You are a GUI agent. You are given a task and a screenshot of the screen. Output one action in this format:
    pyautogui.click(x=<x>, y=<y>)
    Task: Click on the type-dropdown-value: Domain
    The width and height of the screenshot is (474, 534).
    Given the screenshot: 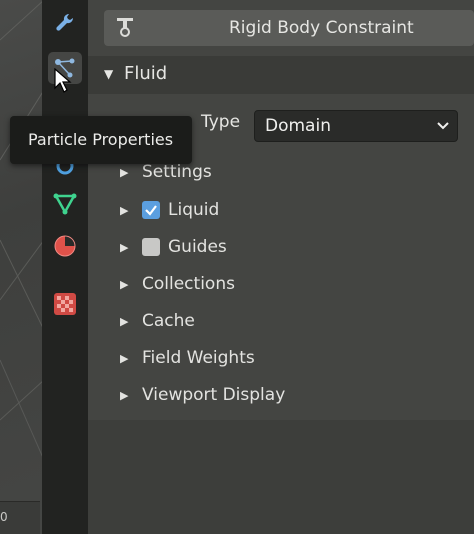 What is the action you would take?
    pyautogui.click(x=298, y=126)
    